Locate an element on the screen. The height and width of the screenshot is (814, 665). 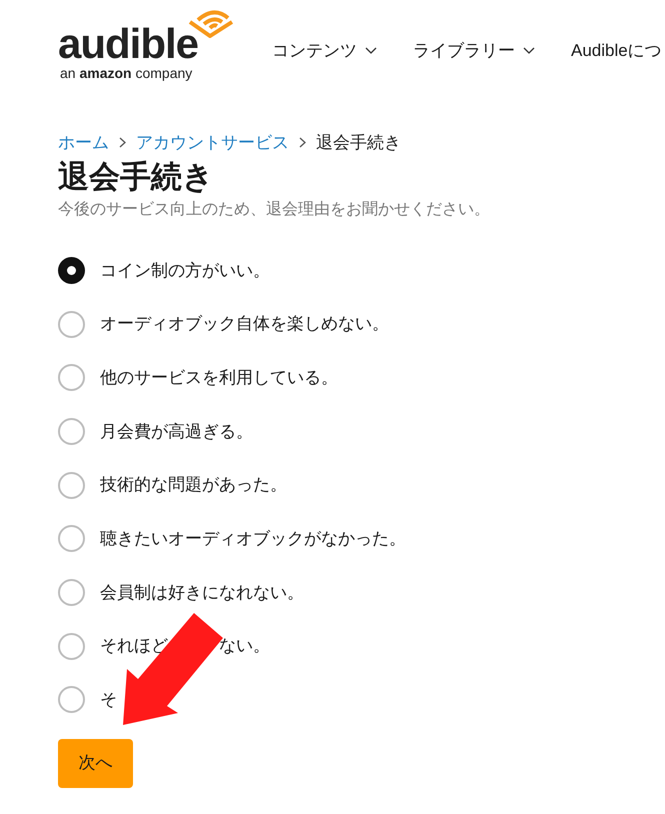
page-subtitle: 今後のサービス向上のため、退会理由をお聞かせください。 is located at coordinates (274, 210).